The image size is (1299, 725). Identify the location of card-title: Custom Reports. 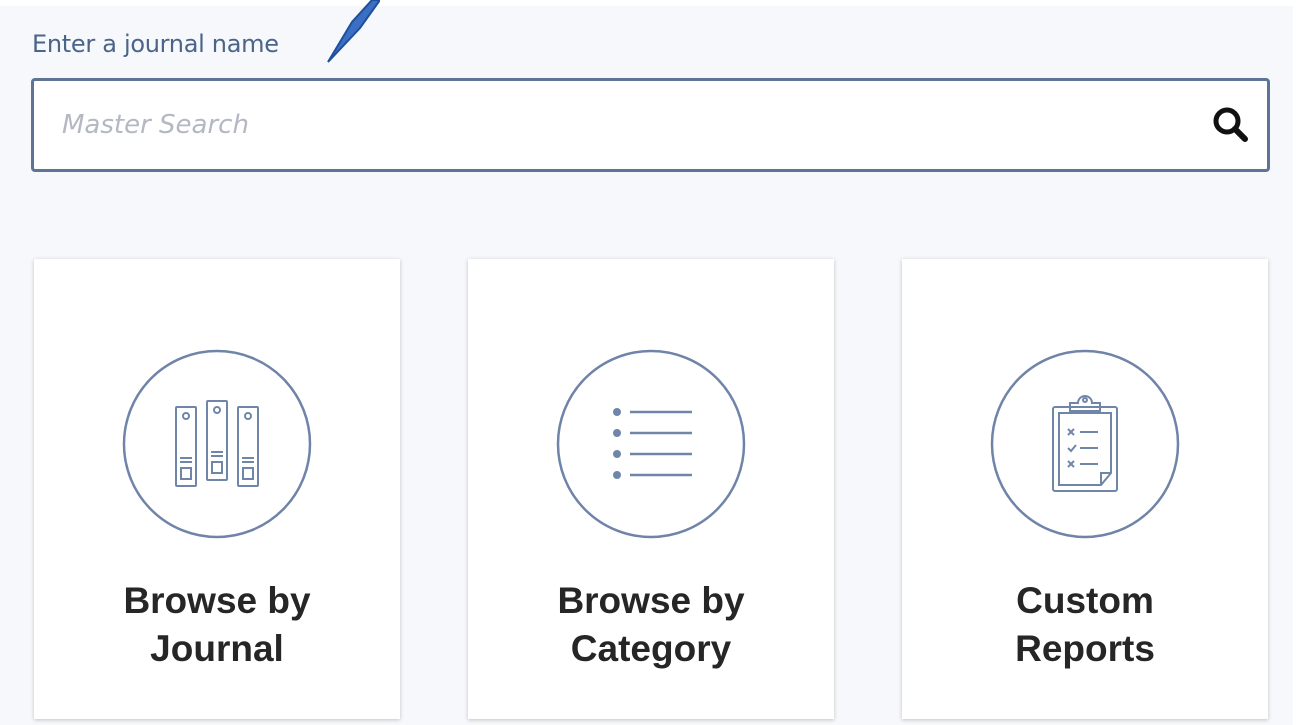
(1085, 625).